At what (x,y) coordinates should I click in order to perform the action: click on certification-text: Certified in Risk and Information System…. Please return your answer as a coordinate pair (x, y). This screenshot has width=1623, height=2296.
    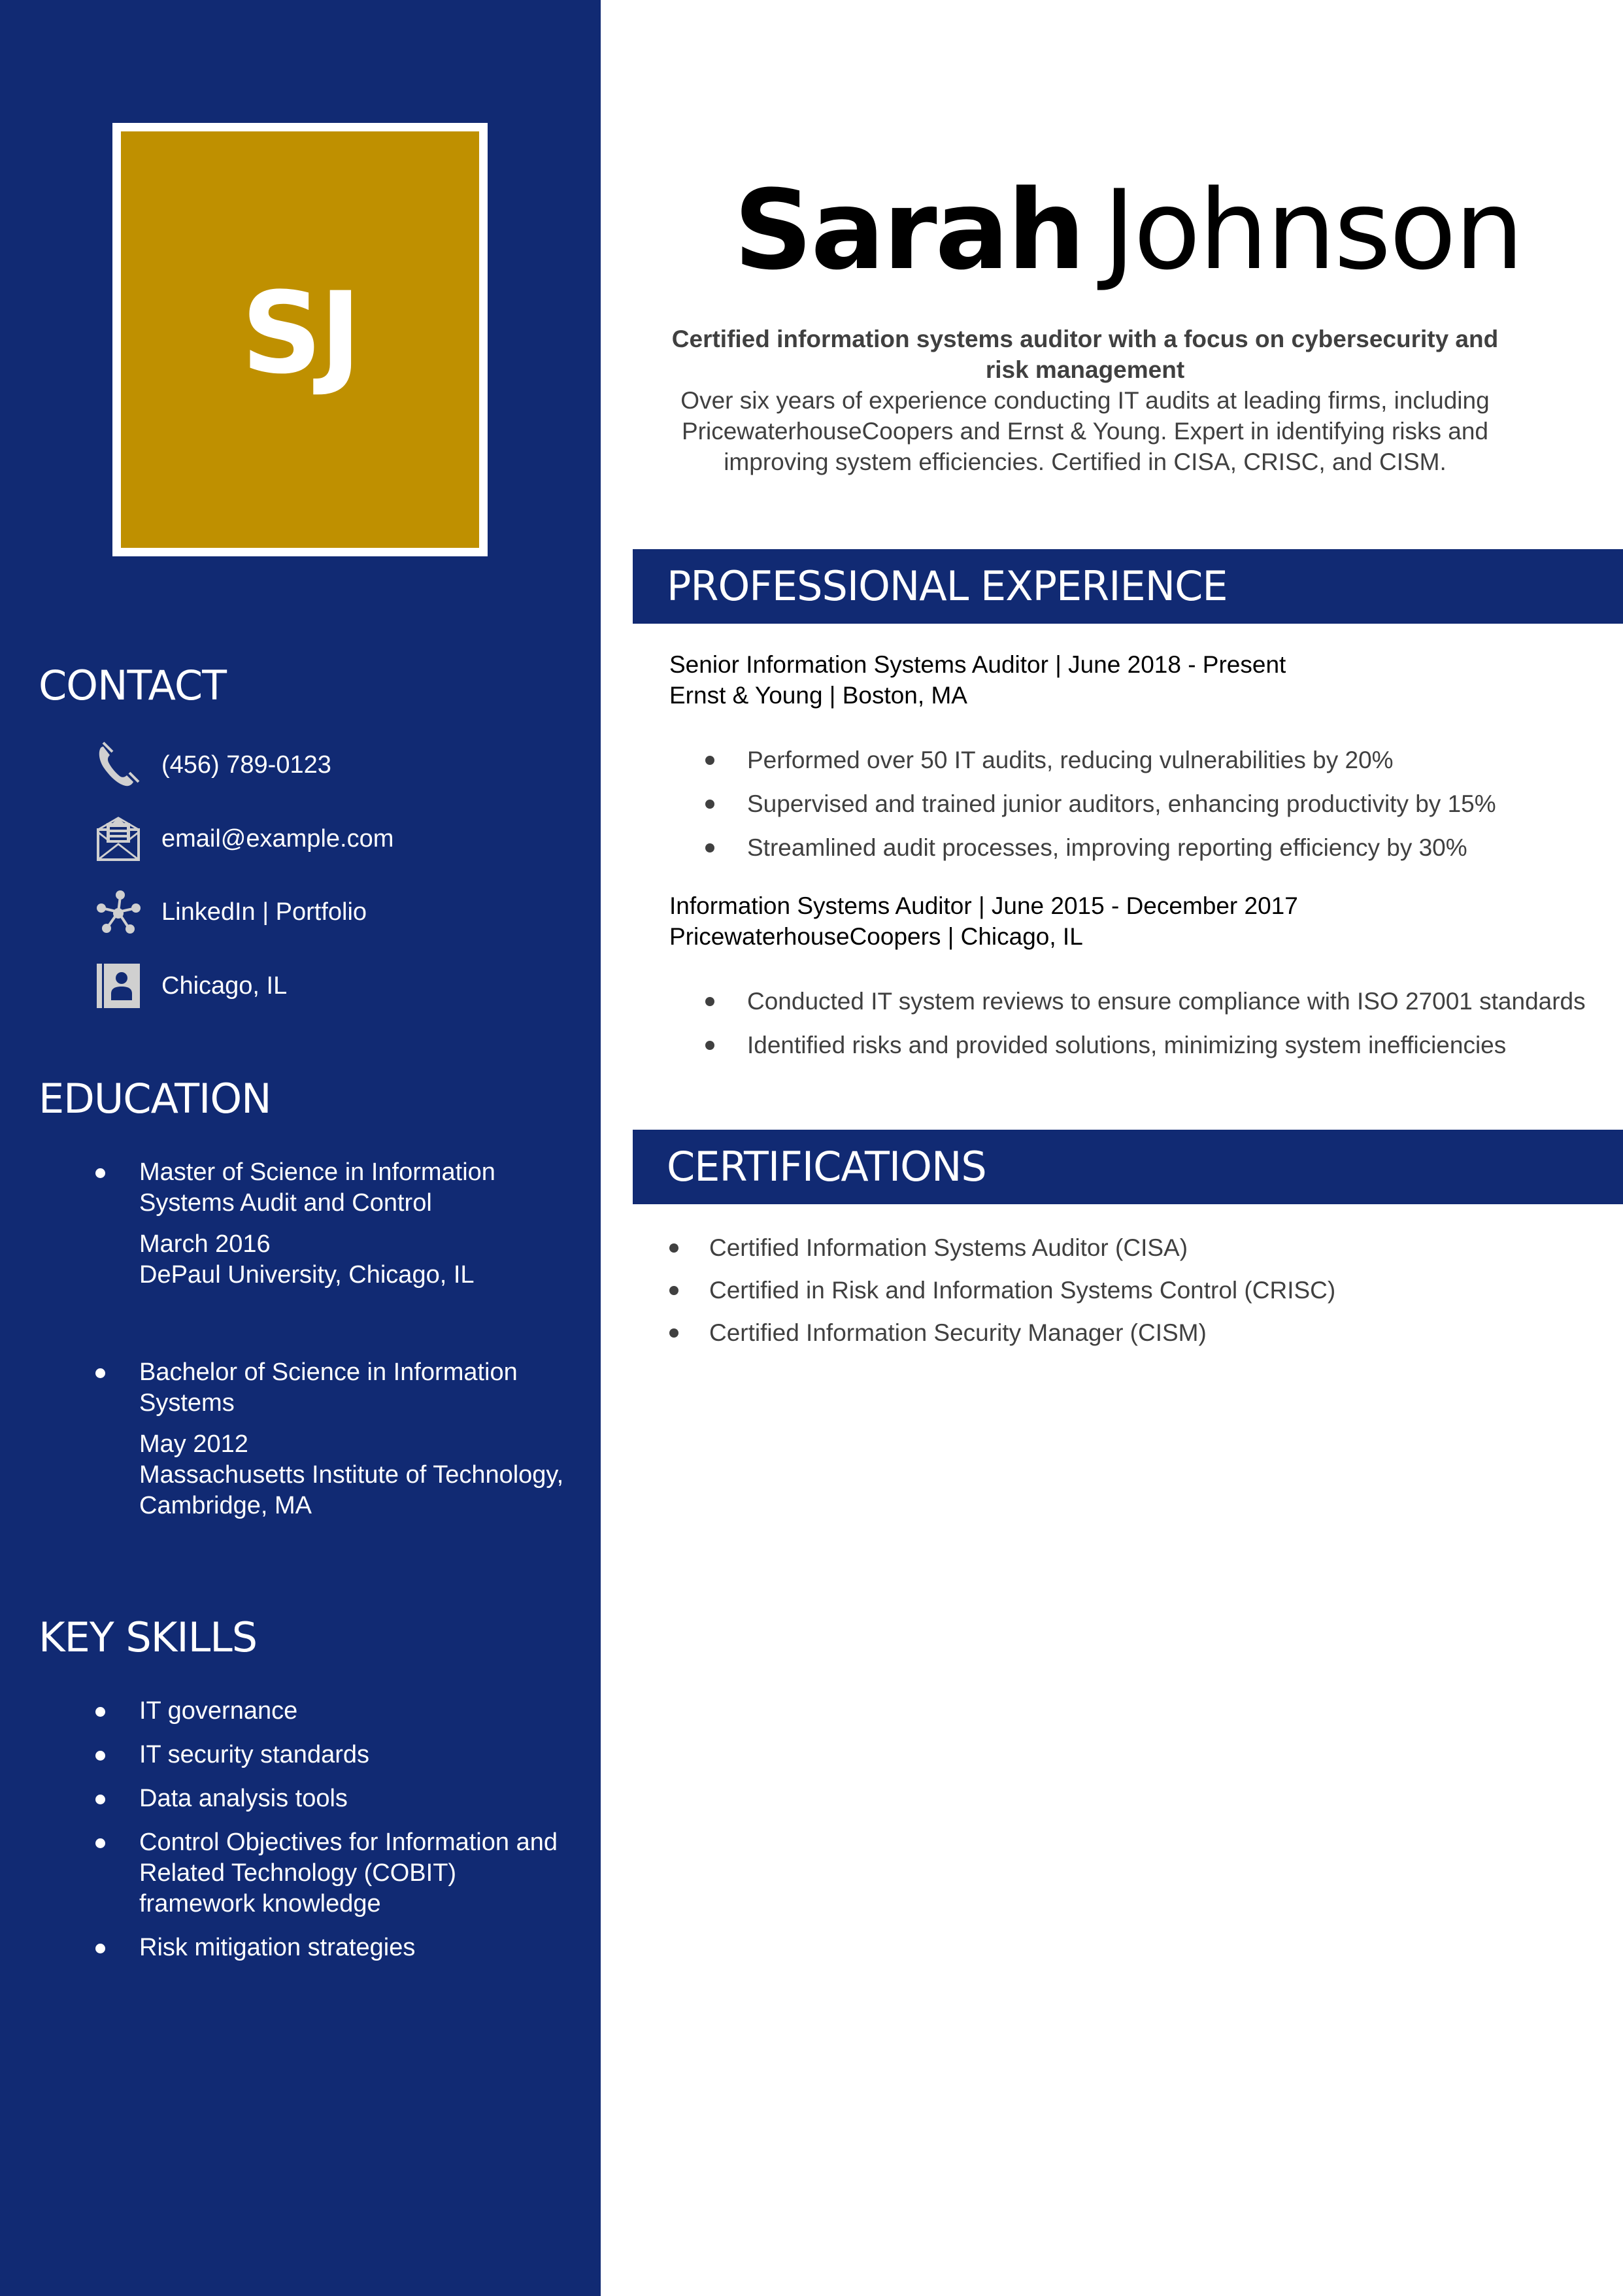
    Looking at the image, I should click on (1022, 1290).